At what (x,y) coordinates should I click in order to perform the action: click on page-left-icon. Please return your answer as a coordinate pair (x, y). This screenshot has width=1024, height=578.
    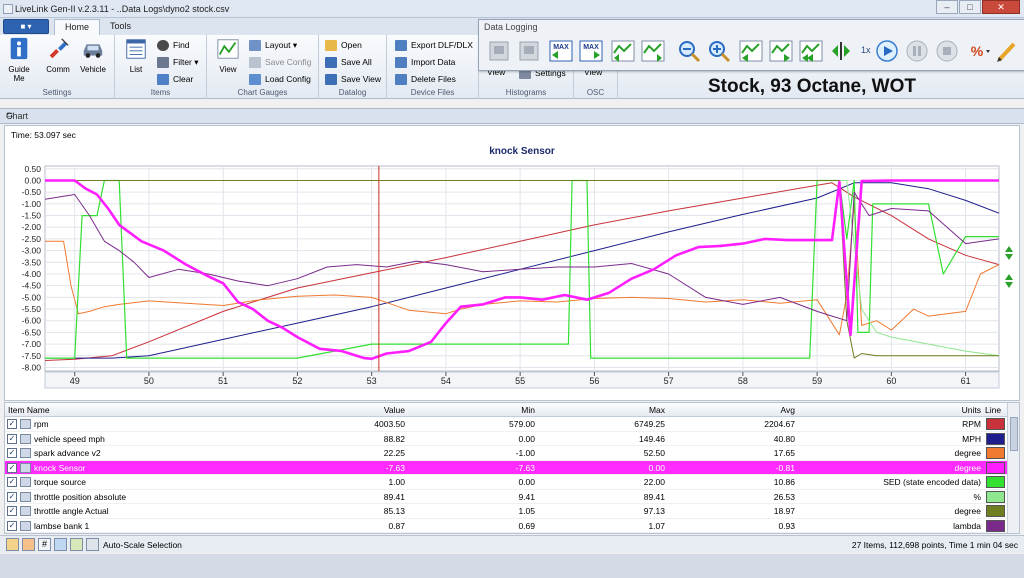
    Looking at the image, I should click on (811, 51).